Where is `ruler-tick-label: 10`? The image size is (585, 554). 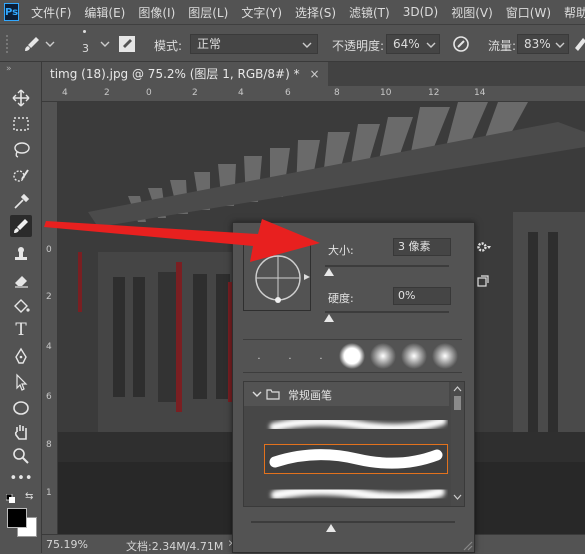
ruler-tick-label: 10 is located at coordinates (386, 93).